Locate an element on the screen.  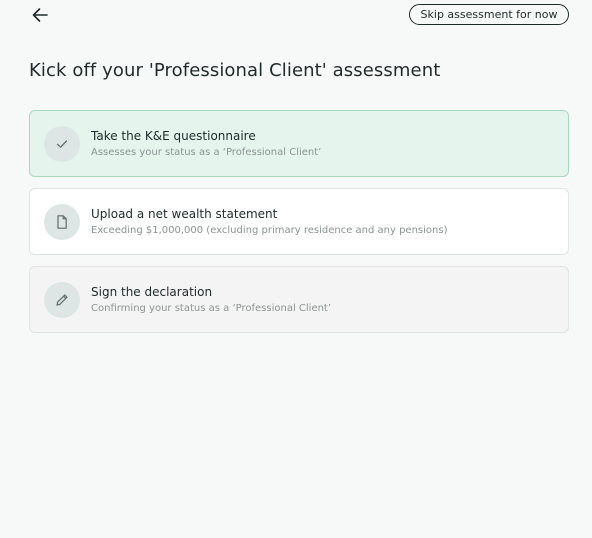
back-button is located at coordinates (40, 15).